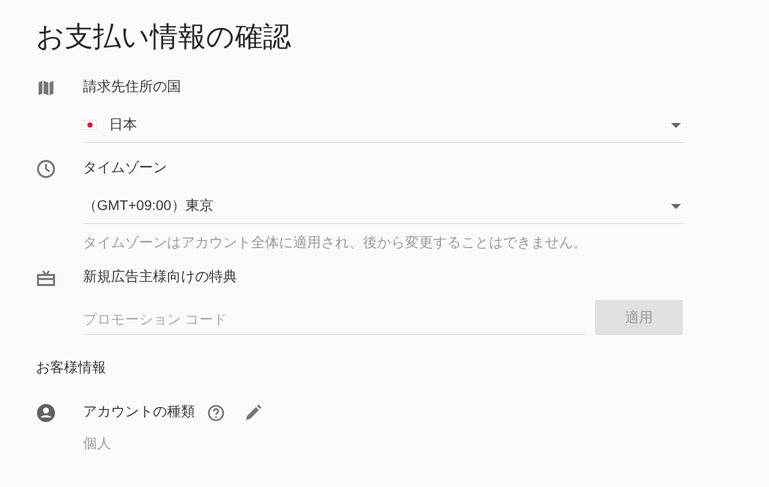 The image size is (769, 487). What do you see at coordinates (160, 277) in the screenshot?
I see `field-label: 新規広告主様向けの特典` at bounding box center [160, 277].